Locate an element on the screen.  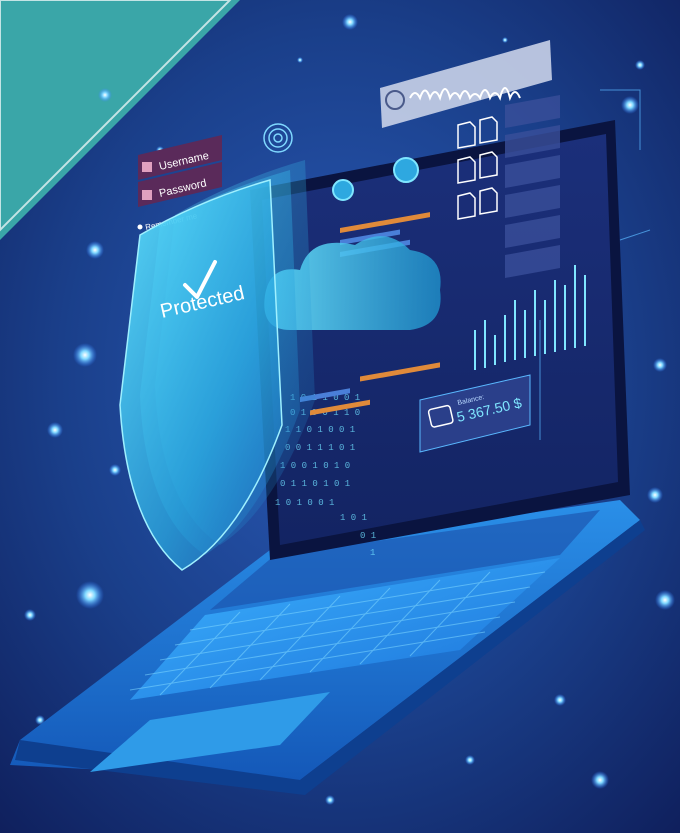
lock-icon is located at coordinates (147, 195).